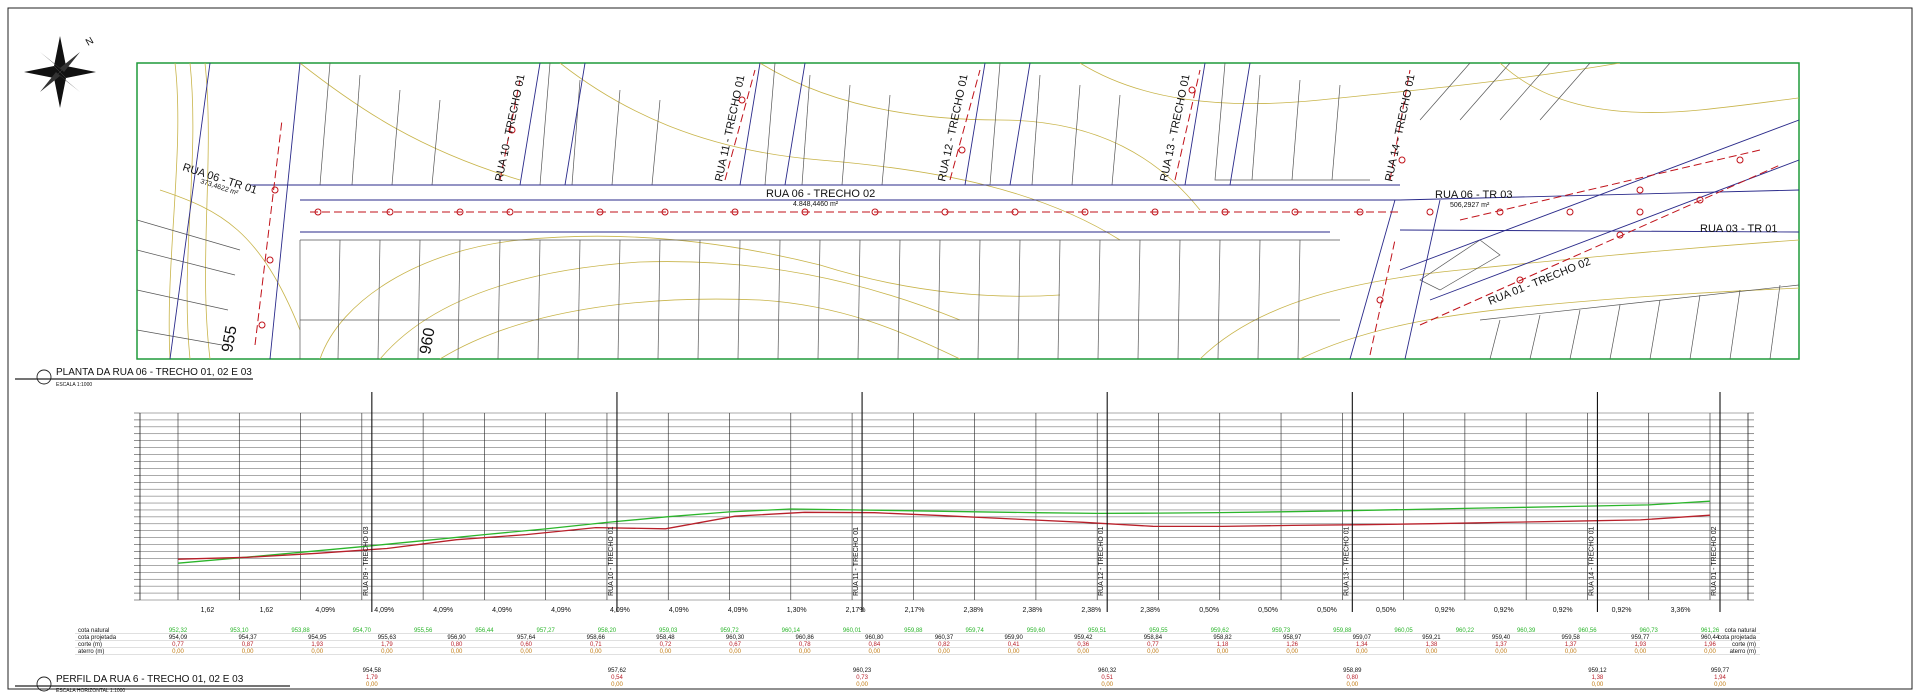 The image size is (1920, 695). Describe the element at coordinates (1222, 638) in the screenshot. I see `table-cell: 958,82` at that location.